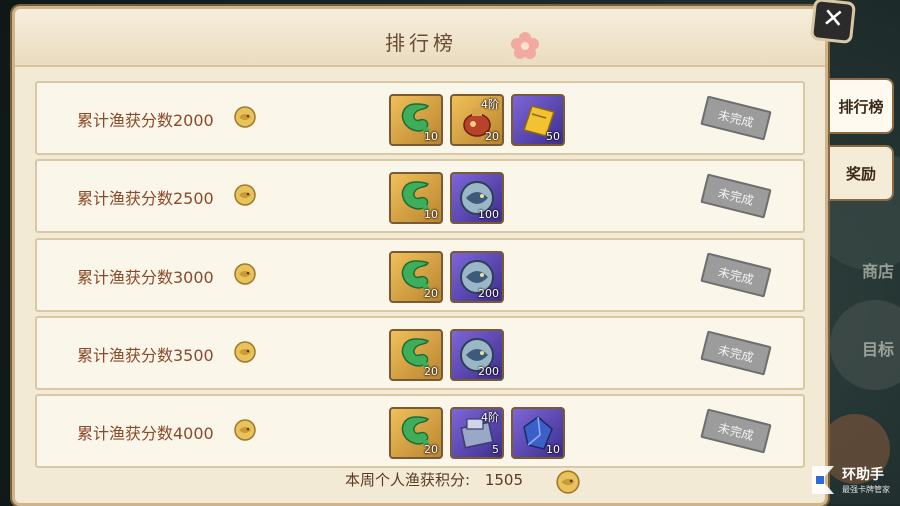  What do you see at coordinates (145, 120) in the screenshot?
I see `reward-threshold-label: 累计渔获分数2000` at bounding box center [145, 120].